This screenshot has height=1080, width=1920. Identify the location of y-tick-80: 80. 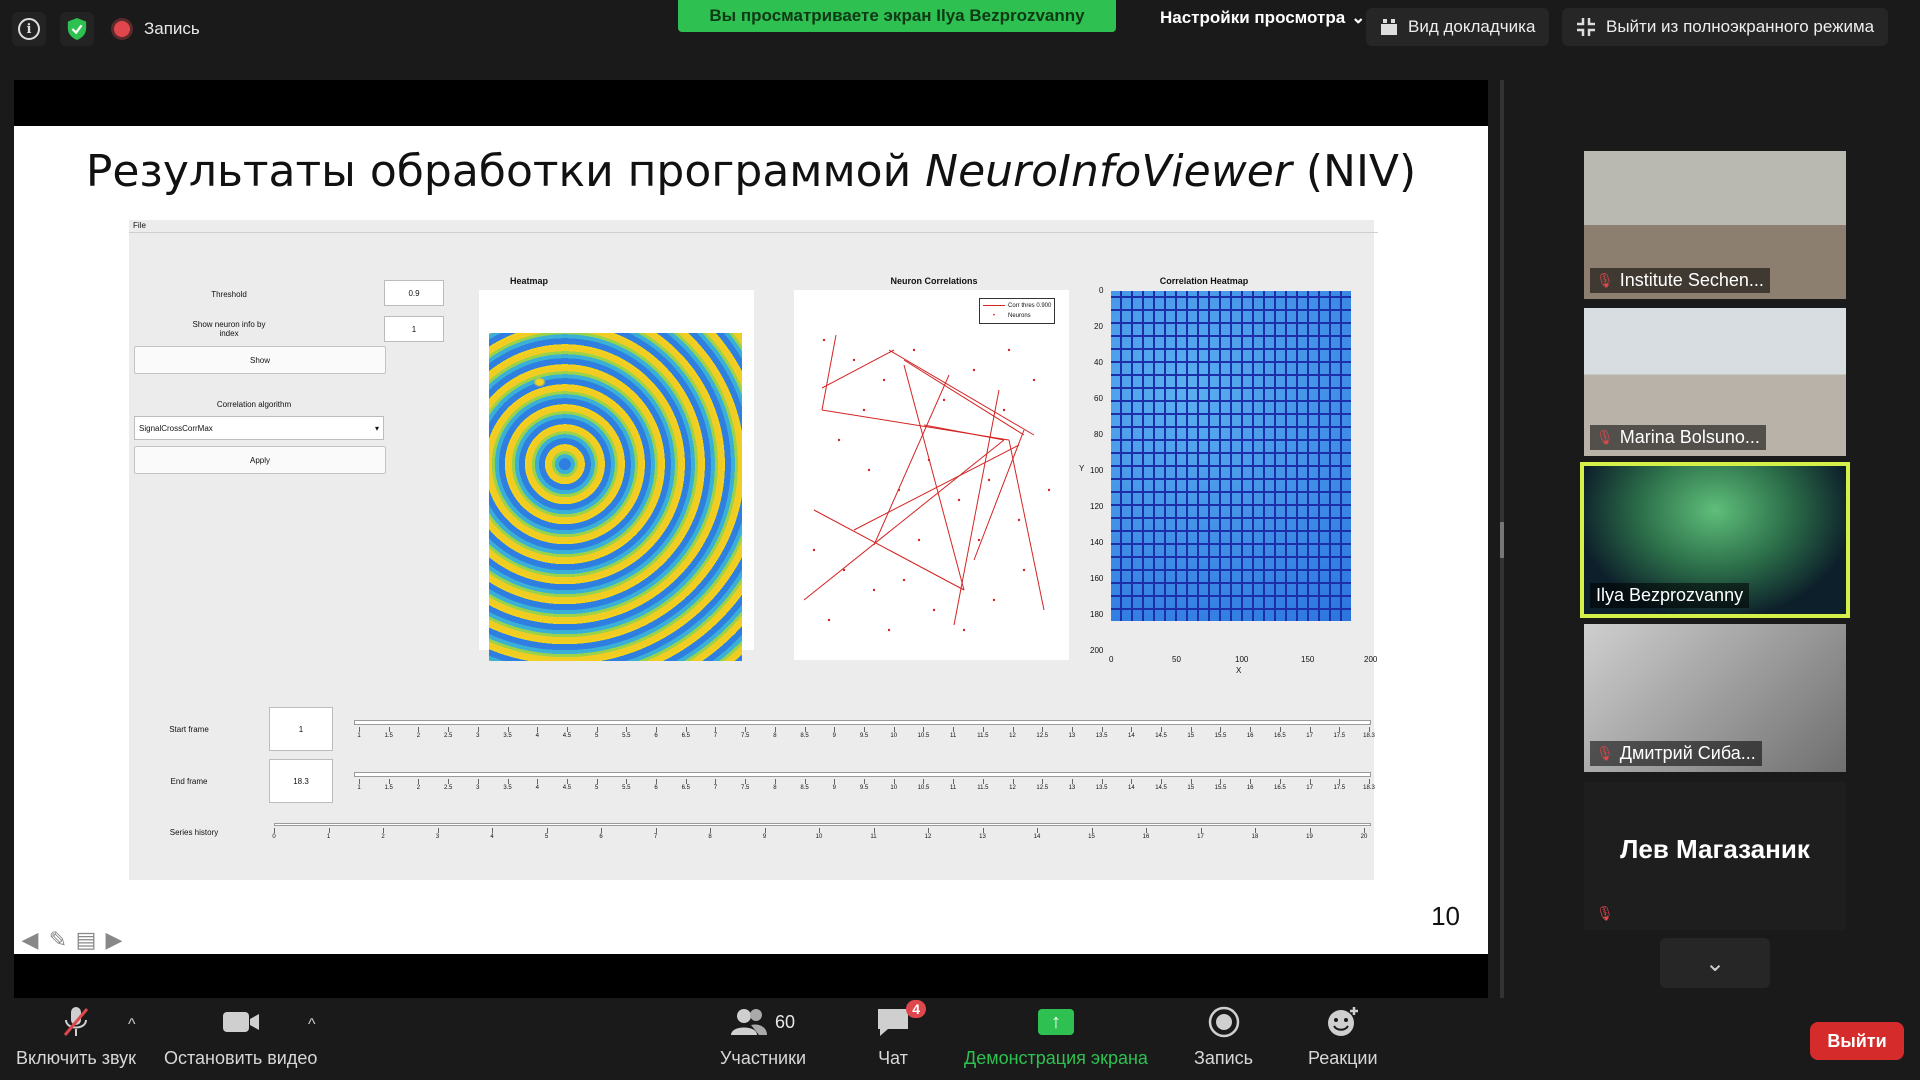
(1098, 434).